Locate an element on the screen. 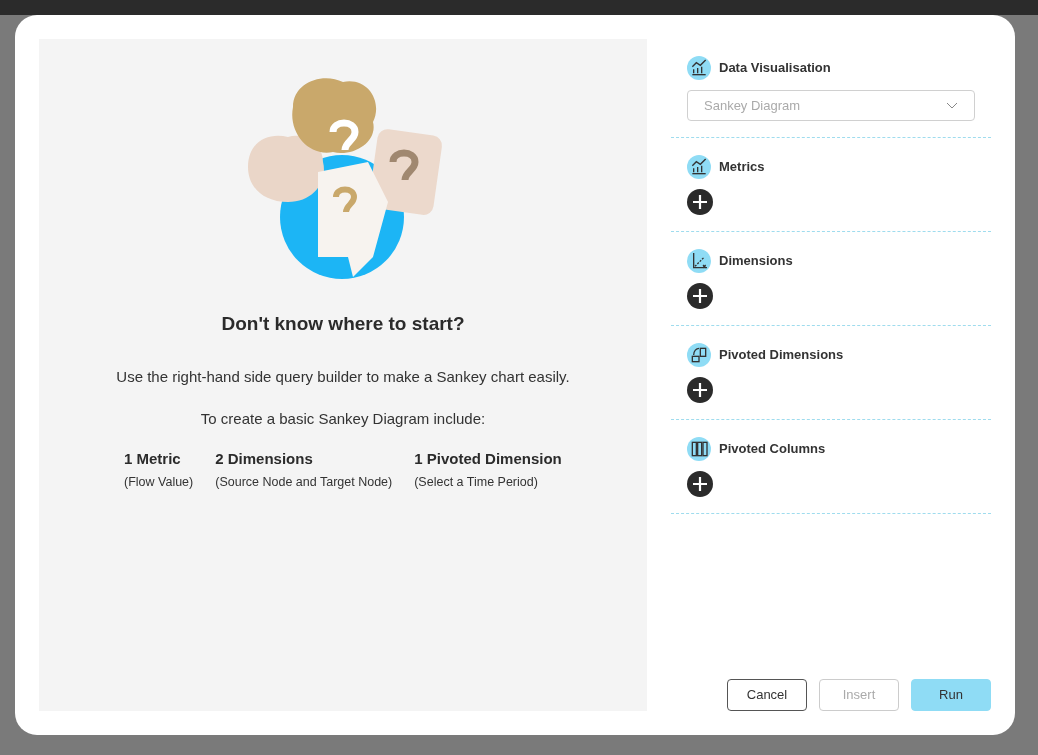 The width and height of the screenshot is (1038, 755). run-button: Run is located at coordinates (951, 695).